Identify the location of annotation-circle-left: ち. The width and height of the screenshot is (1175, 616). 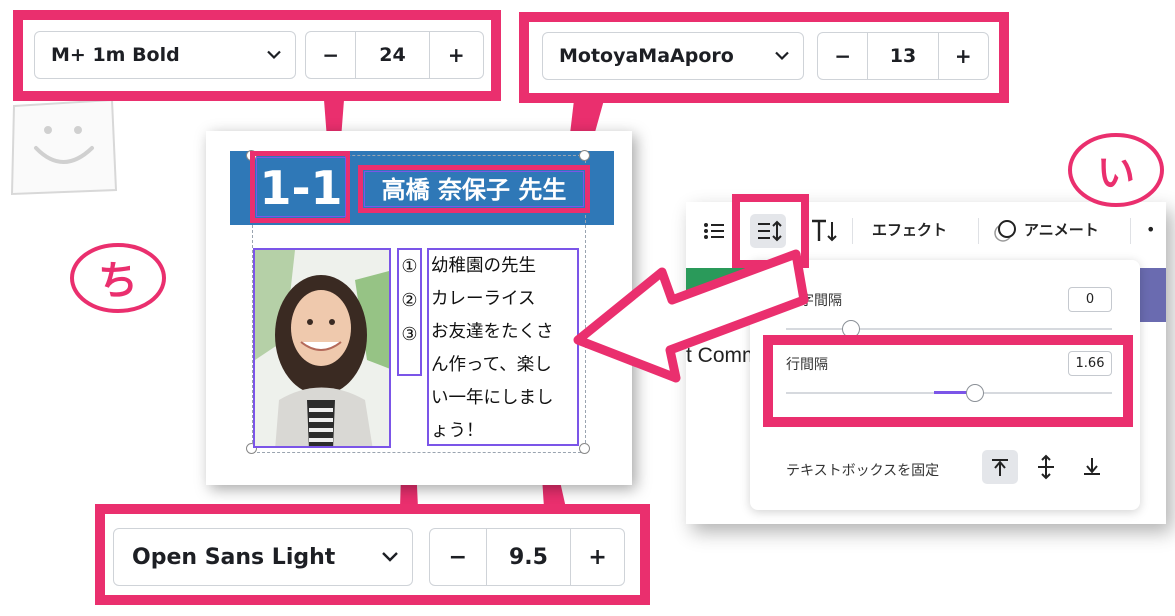
(118, 278).